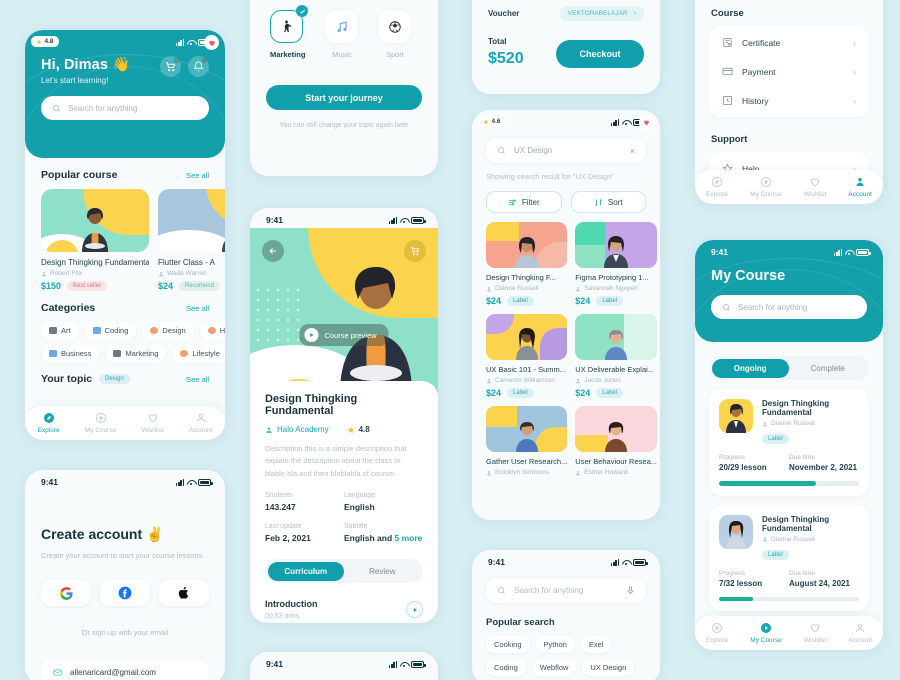 This screenshot has width=900, height=680. I want to click on account-course-list: Certificate › Payment › History ›, so click(789, 71).